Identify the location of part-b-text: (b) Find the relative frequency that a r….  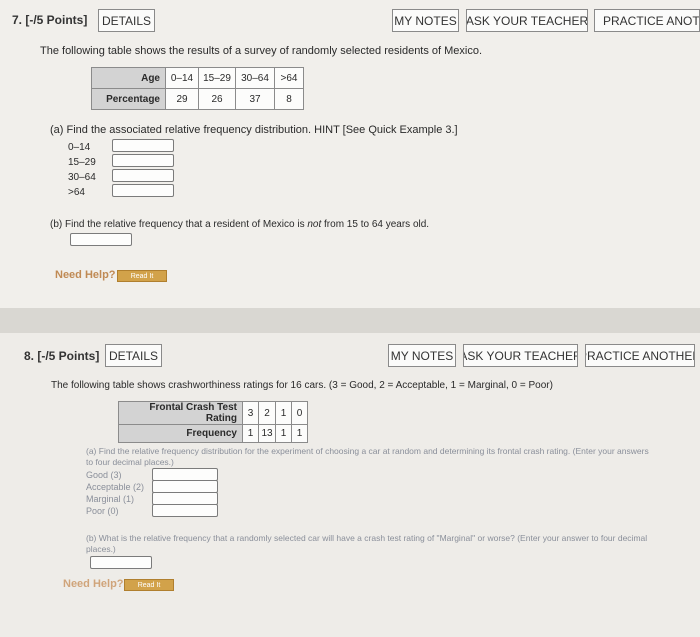
(179, 224).